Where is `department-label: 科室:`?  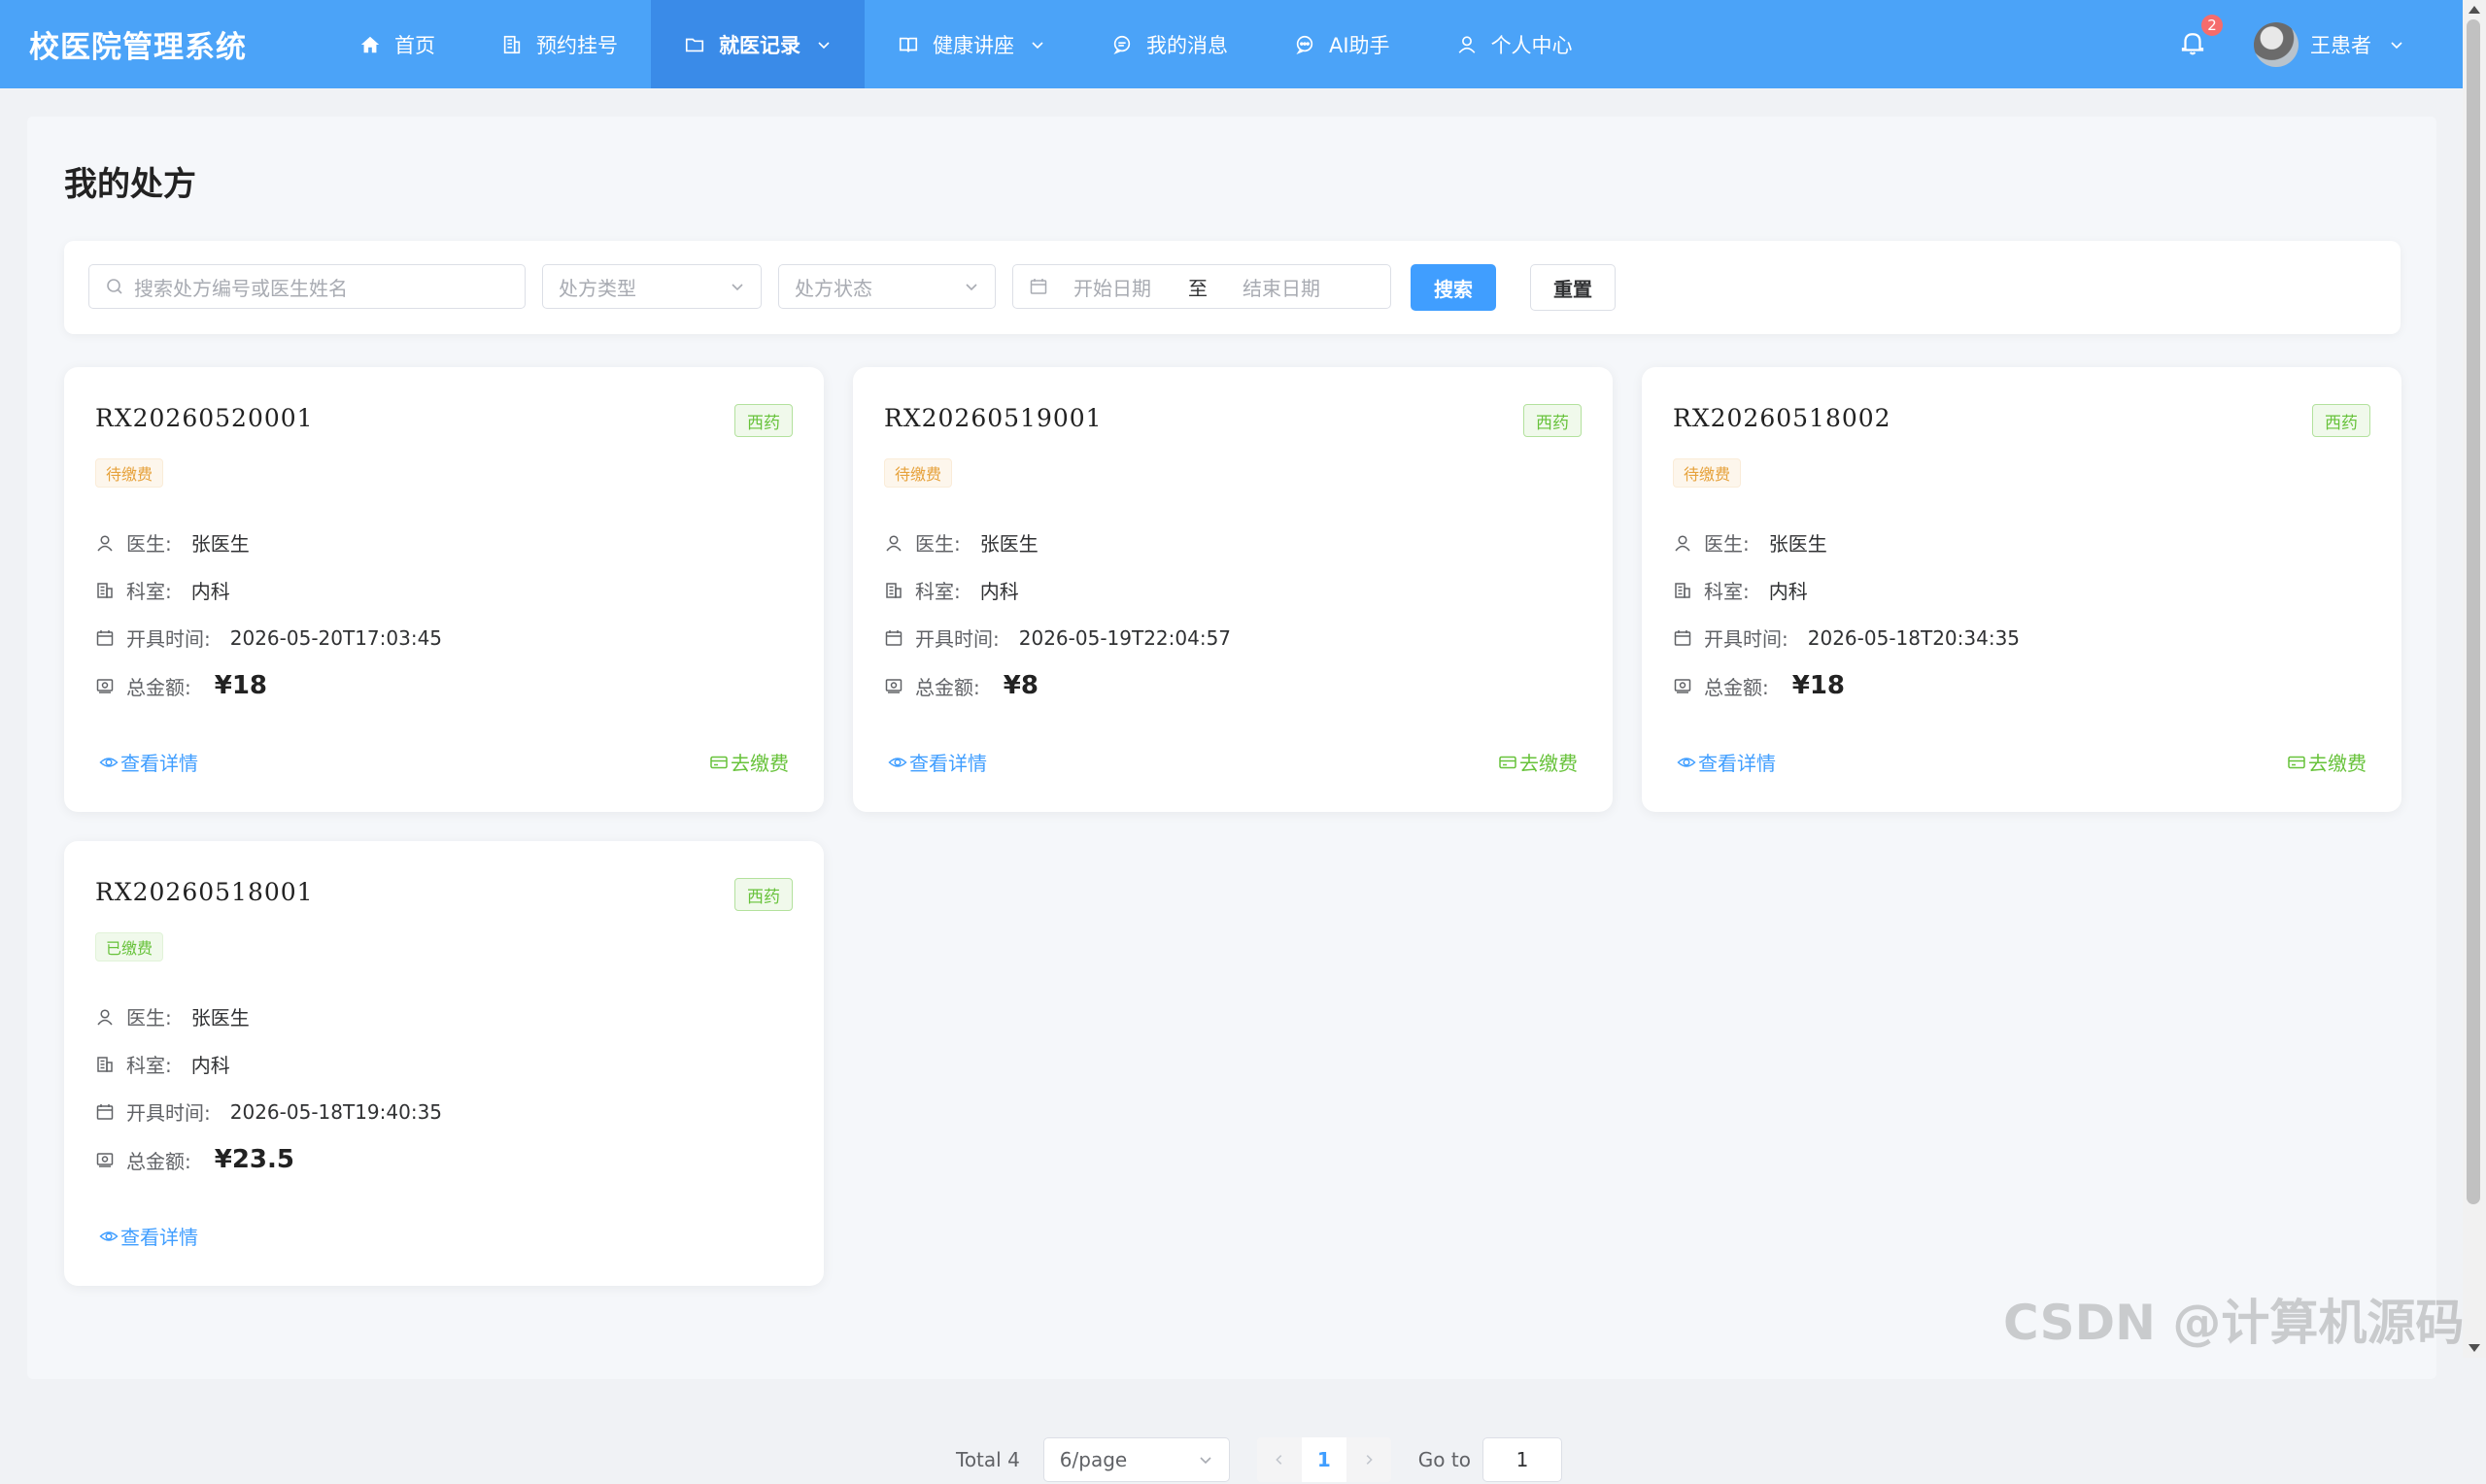 department-label: 科室: is located at coordinates (149, 591).